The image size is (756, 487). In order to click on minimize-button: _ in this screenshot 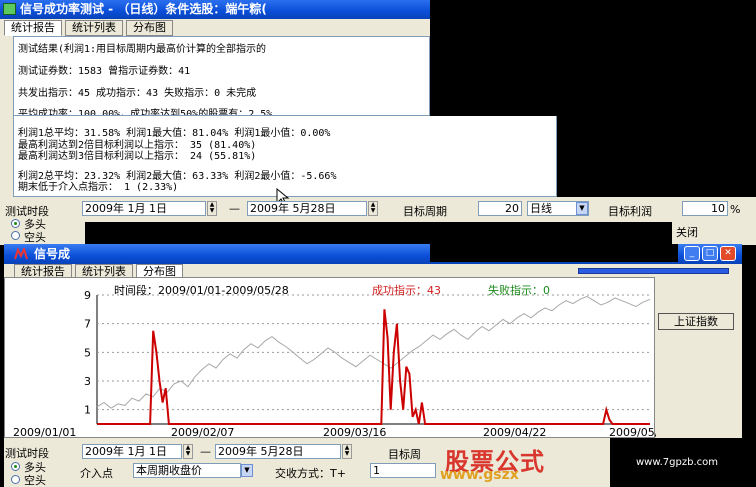, I will do `click(692, 253)`.